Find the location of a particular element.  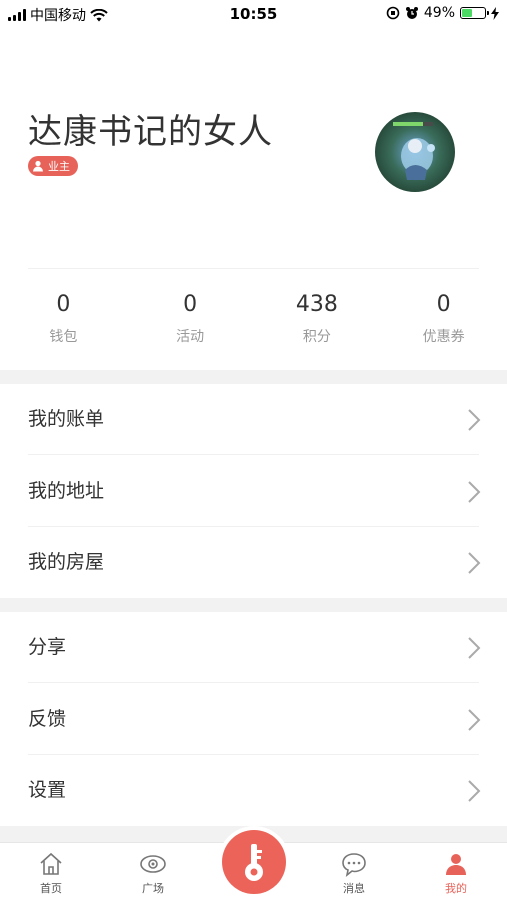

key-icon is located at coordinates (254, 862).